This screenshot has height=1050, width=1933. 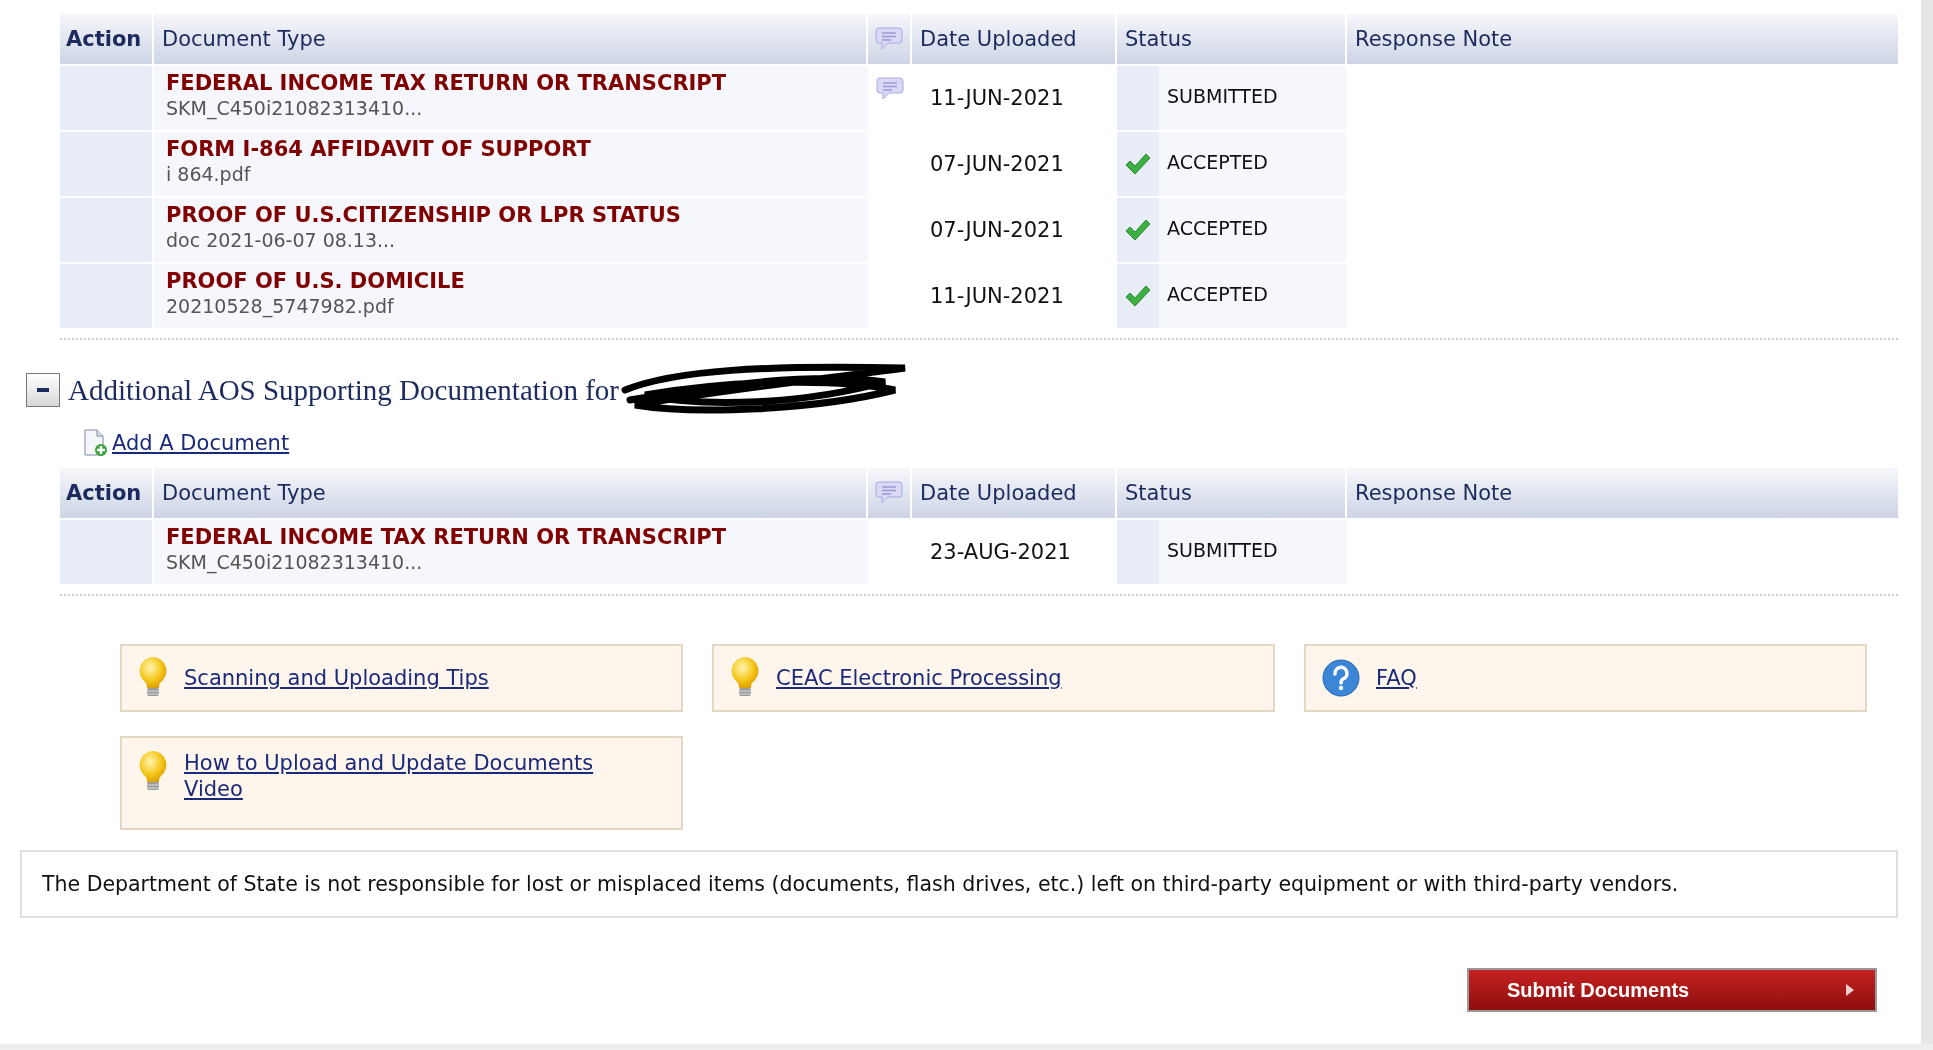 I want to click on document-type: PROOF OF U.S.CITIZENSHIP OR LPR STATUS, so click(x=423, y=215).